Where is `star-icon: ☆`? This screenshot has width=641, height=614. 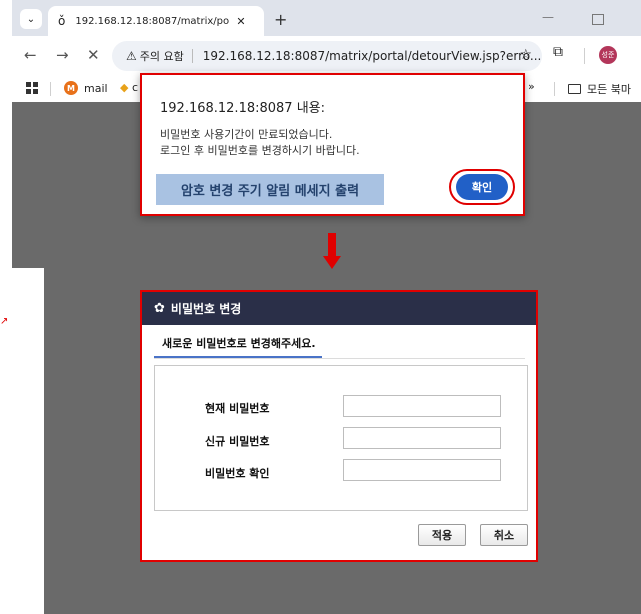 star-icon: ☆ is located at coordinates (525, 55).